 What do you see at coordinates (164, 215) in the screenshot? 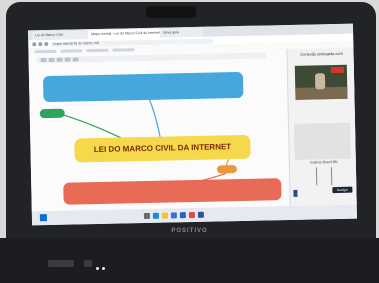
I see `folder-icon` at bounding box center [164, 215].